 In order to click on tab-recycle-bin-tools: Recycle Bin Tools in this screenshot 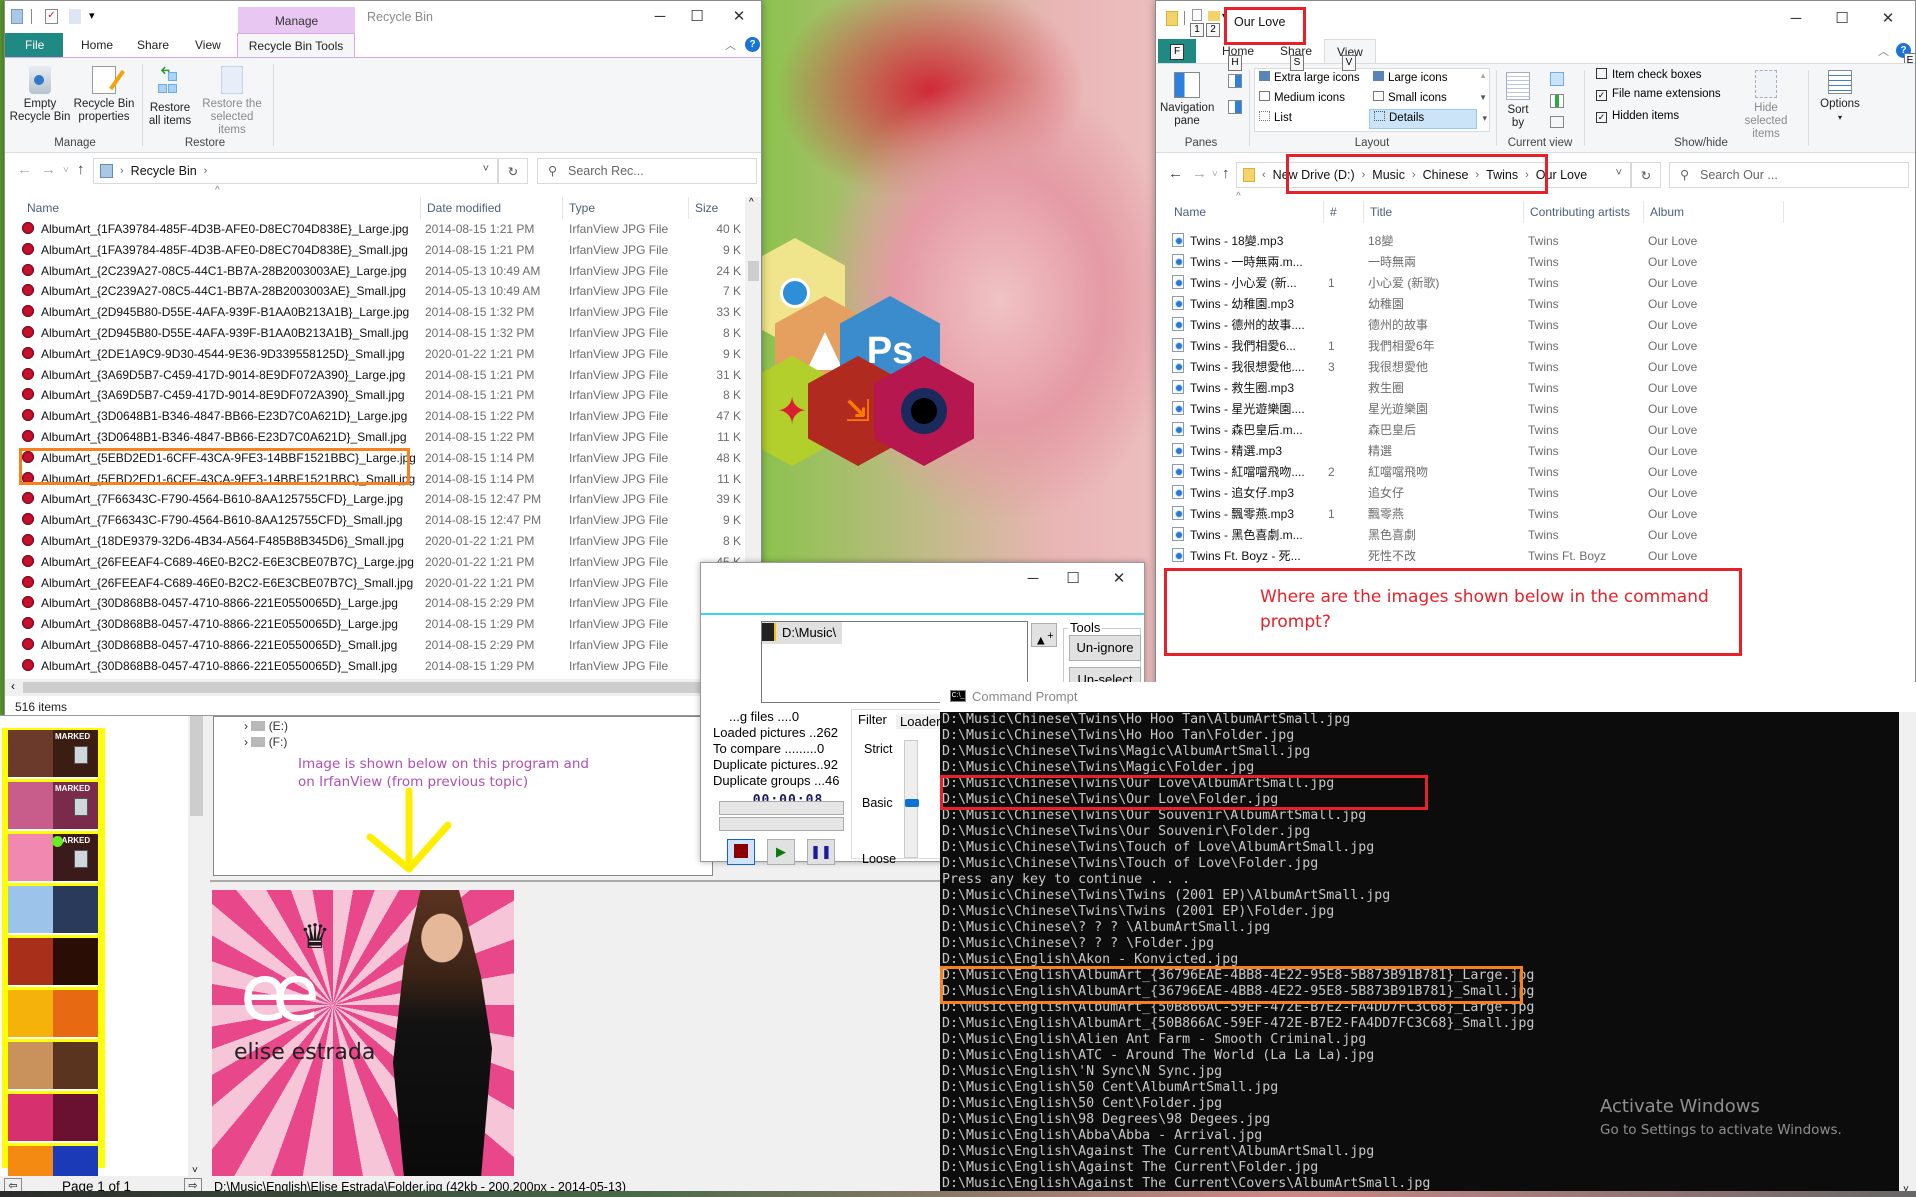, I will do `click(296, 45)`.